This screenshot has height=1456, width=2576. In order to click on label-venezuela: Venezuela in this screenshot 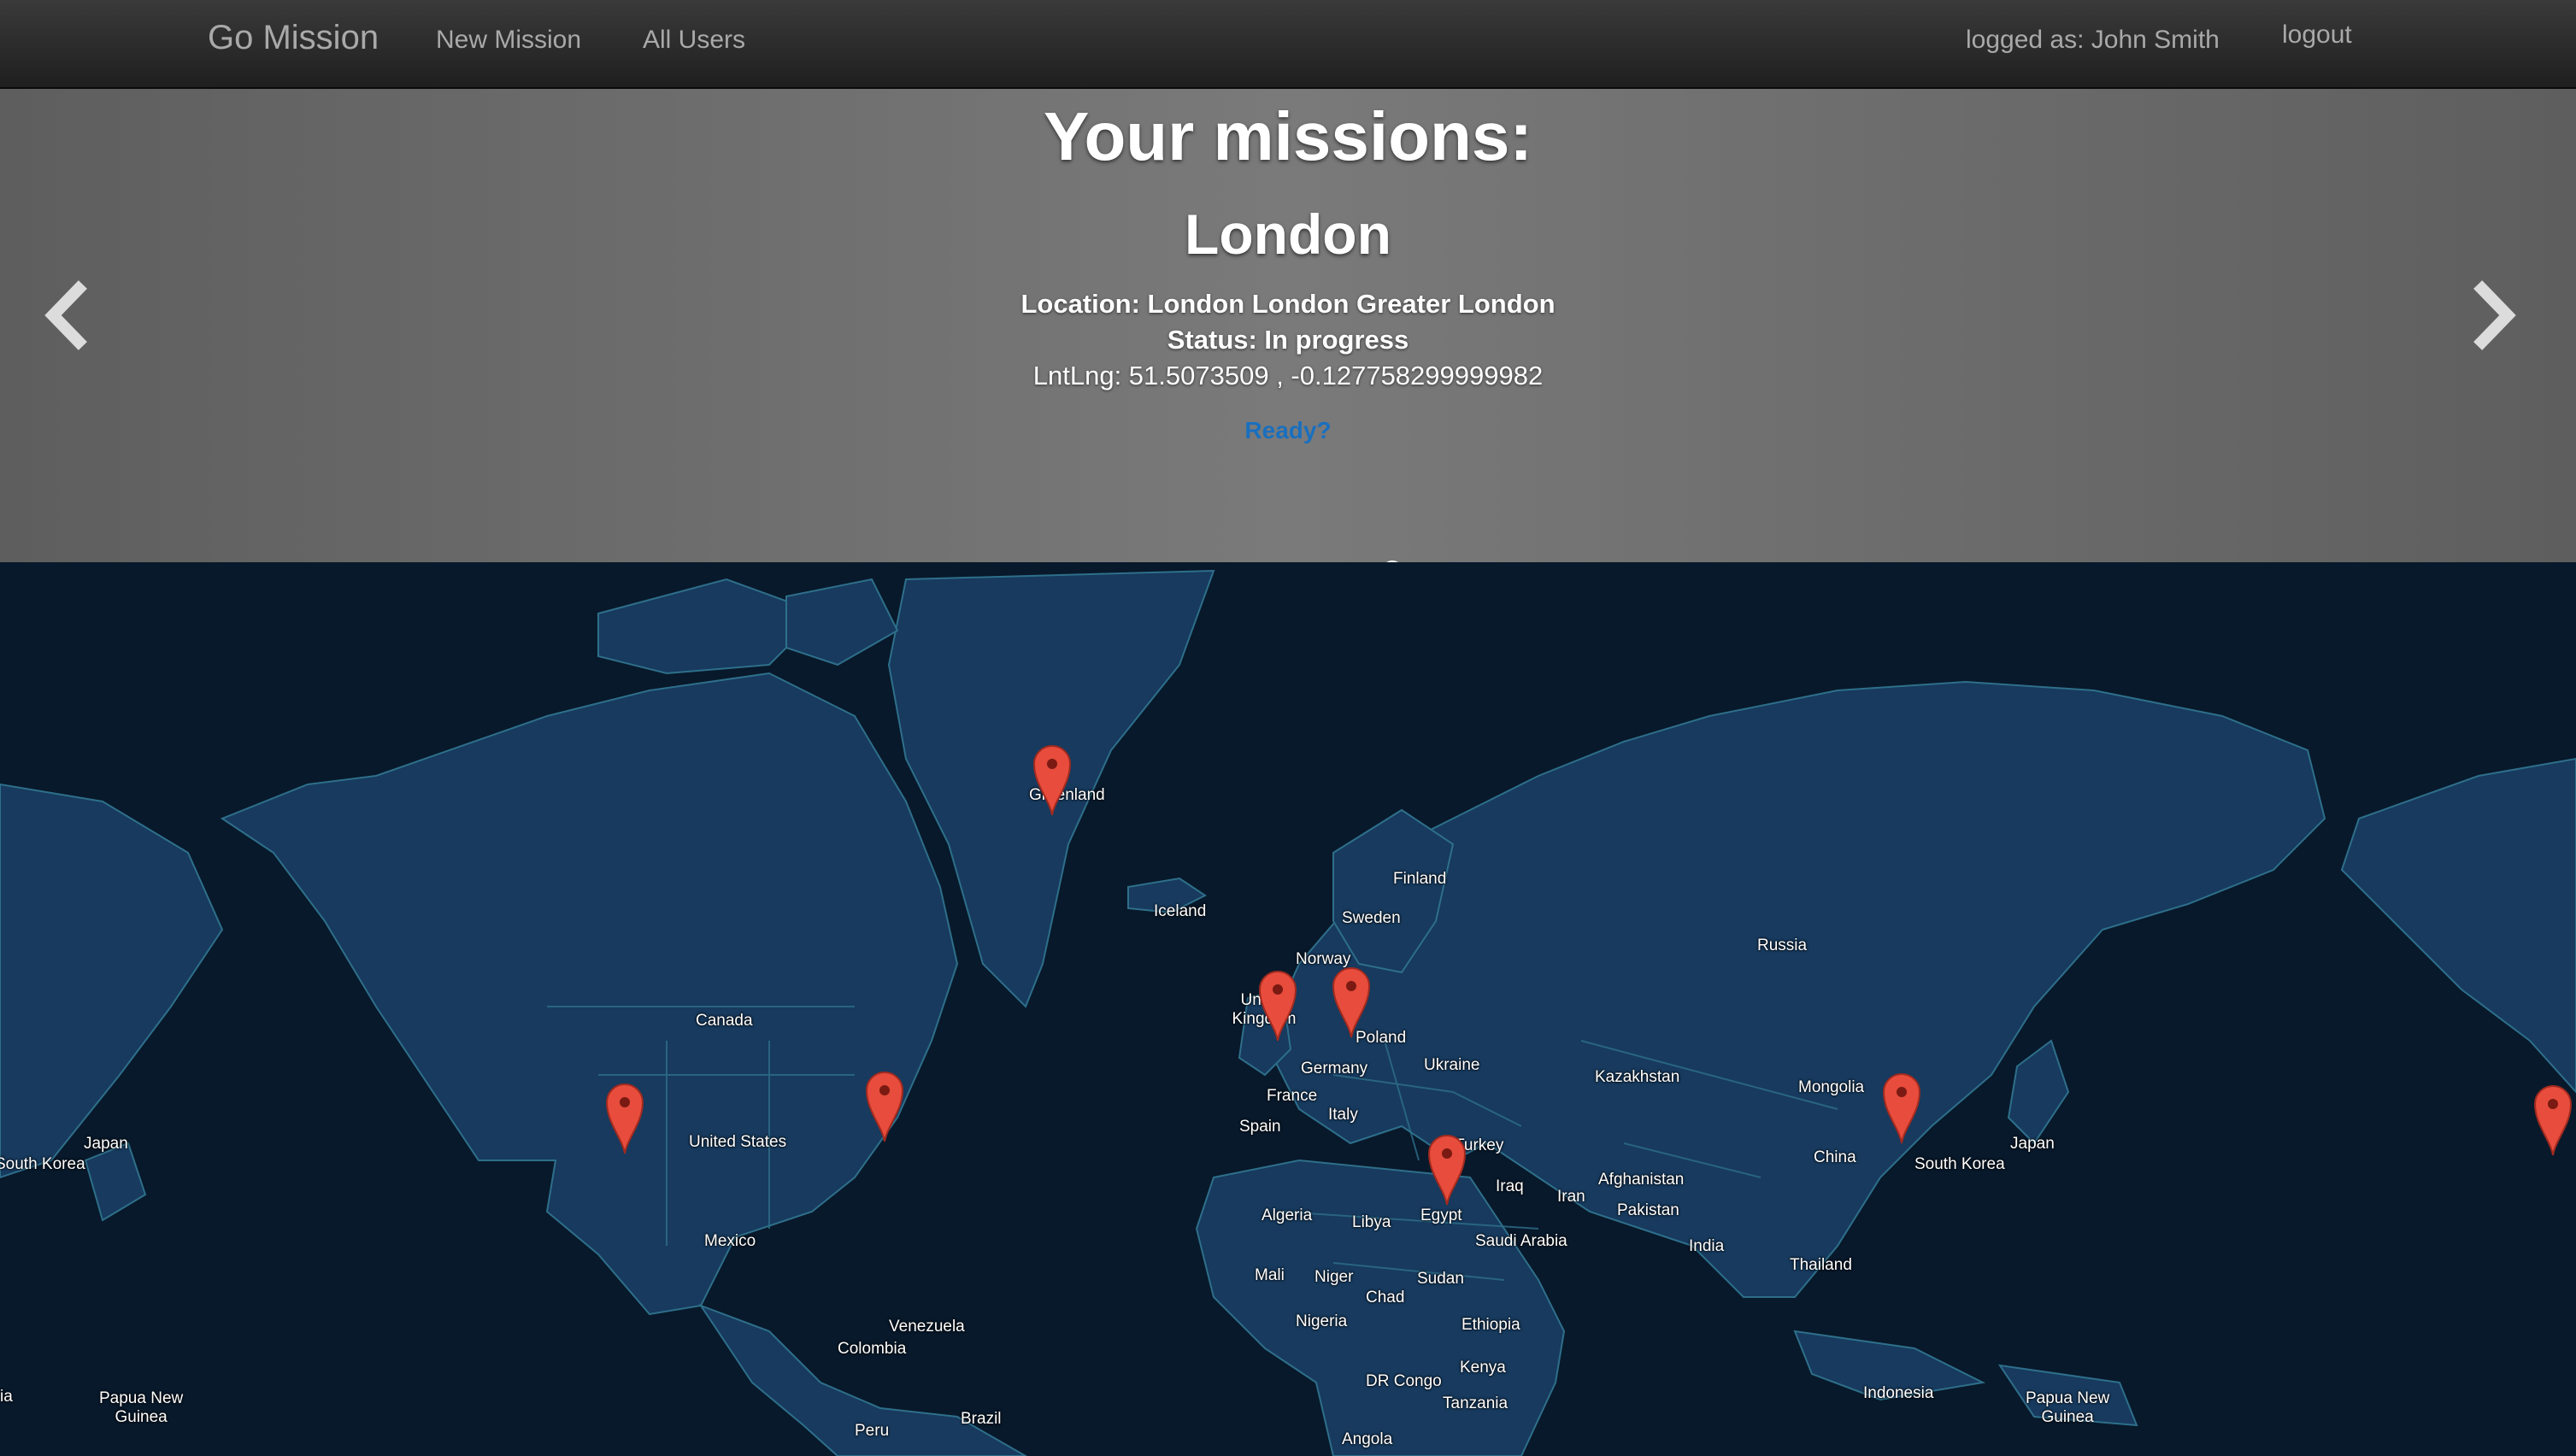, I will do `click(927, 1327)`.